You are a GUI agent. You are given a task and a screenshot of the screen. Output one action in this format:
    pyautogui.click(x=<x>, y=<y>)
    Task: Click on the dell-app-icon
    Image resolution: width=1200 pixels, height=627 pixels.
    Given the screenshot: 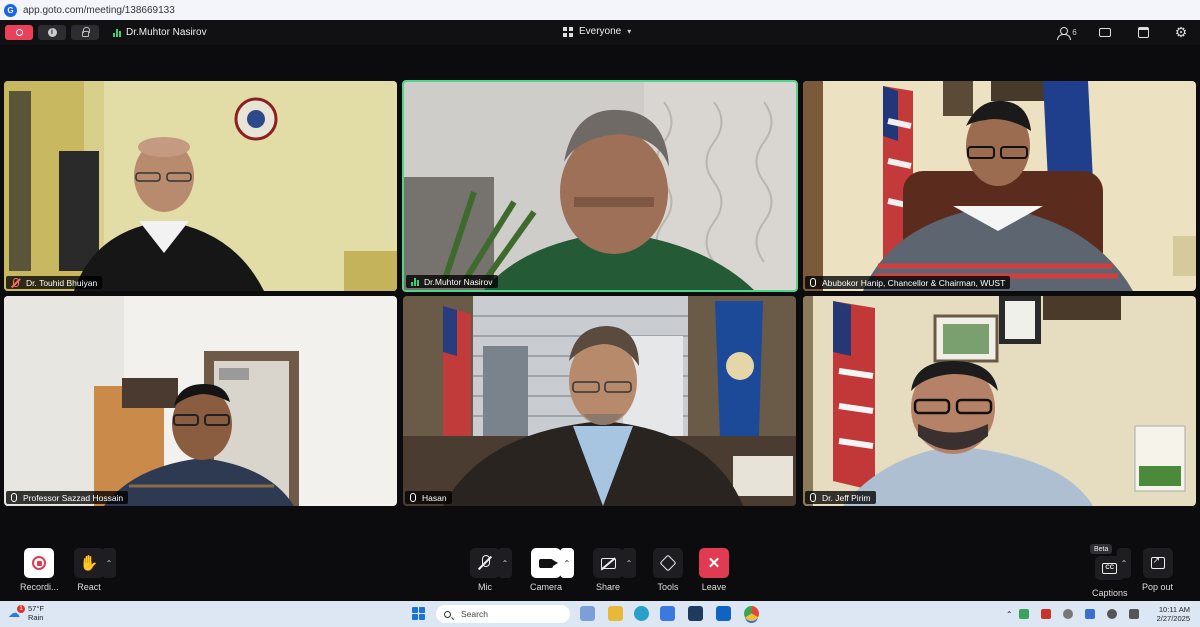 What is the action you would take?
    pyautogui.click(x=695, y=613)
    